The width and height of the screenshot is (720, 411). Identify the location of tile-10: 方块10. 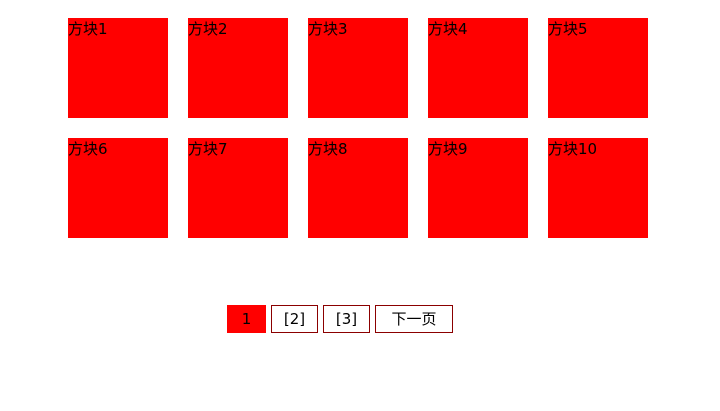
(598, 188).